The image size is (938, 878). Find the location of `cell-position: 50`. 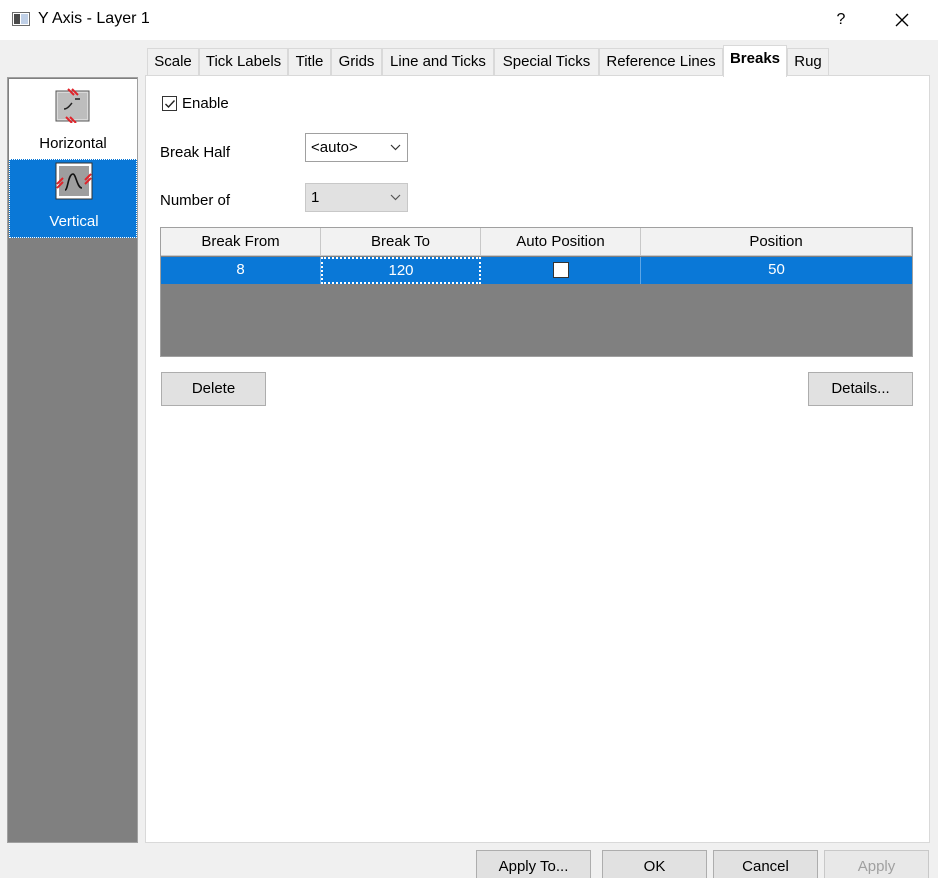

cell-position: 50 is located at coordinates (776, 270).